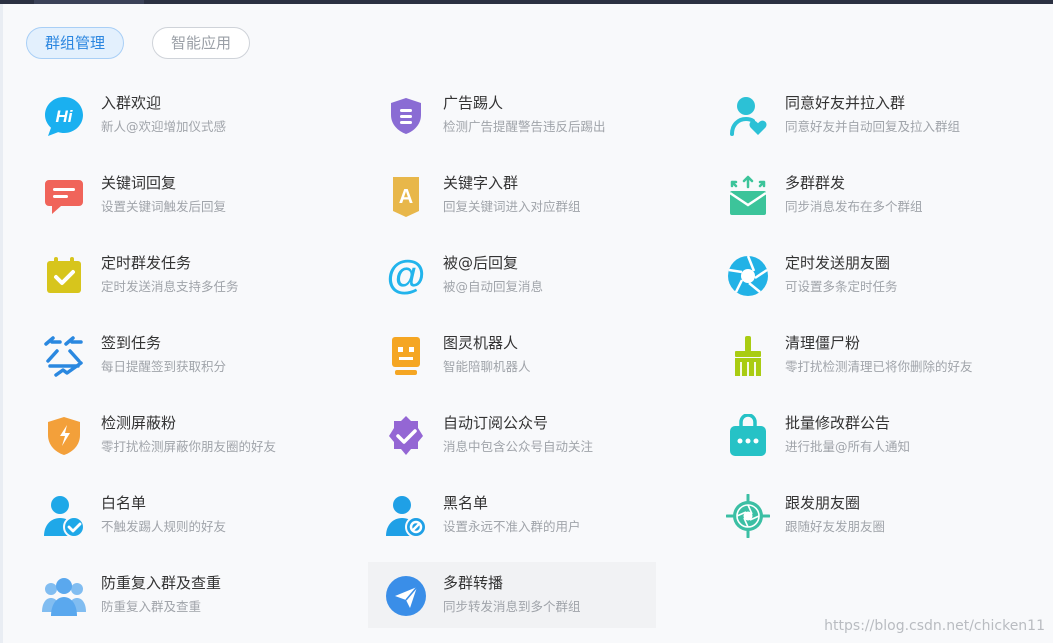 This screenshot has height=643, width=1053. I want to click on feature-desc: 消息中包含公众号自动关注, so click(518, 446).